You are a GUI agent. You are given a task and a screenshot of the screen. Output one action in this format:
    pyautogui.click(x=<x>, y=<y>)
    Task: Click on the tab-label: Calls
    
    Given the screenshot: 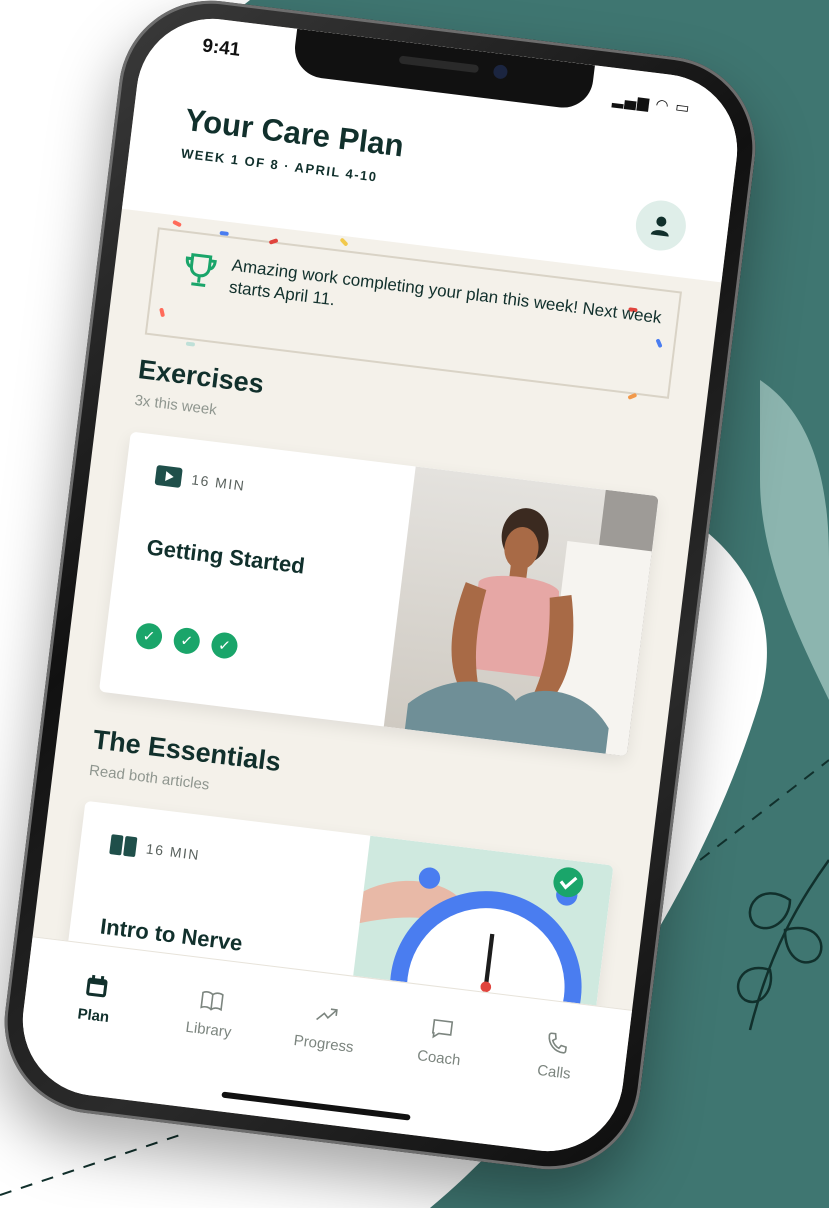 What is the action you would take?
    pyautogui.click(x=554, y=1072)
    